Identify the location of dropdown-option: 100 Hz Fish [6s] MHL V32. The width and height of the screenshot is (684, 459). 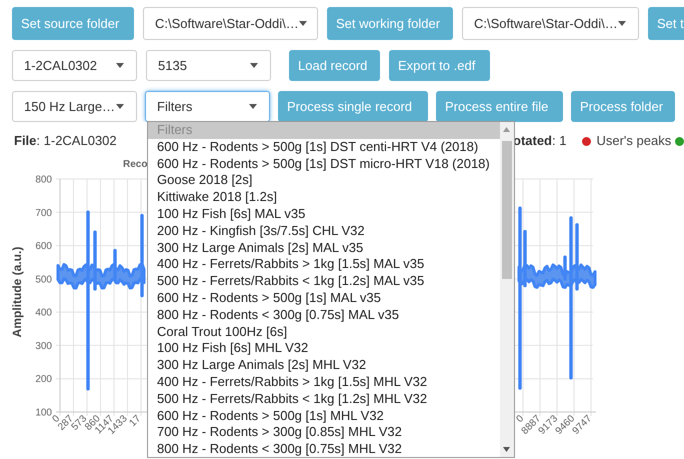
(324, 349).